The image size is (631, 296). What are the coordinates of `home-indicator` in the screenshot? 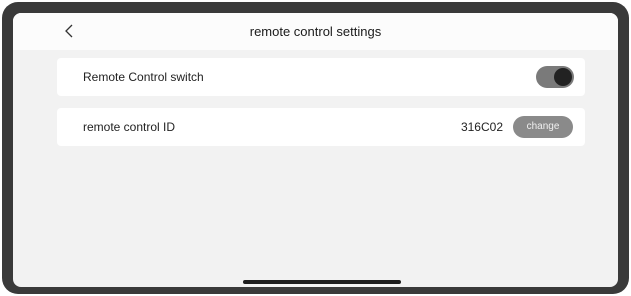 It's located at (322, 282).